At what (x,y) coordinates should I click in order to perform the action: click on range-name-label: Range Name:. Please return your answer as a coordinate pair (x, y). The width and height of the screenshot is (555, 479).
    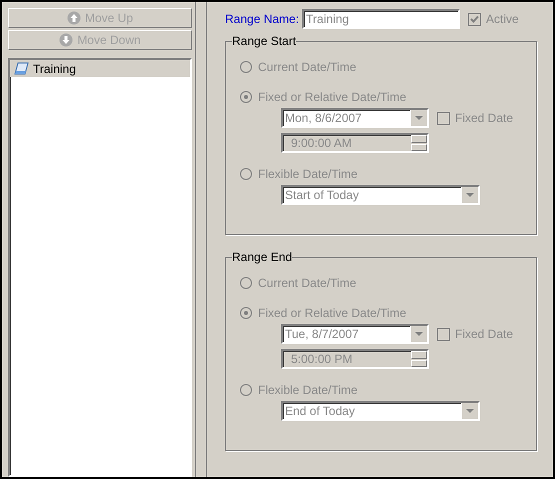
    Looking at the image, I should click on (262, 19).